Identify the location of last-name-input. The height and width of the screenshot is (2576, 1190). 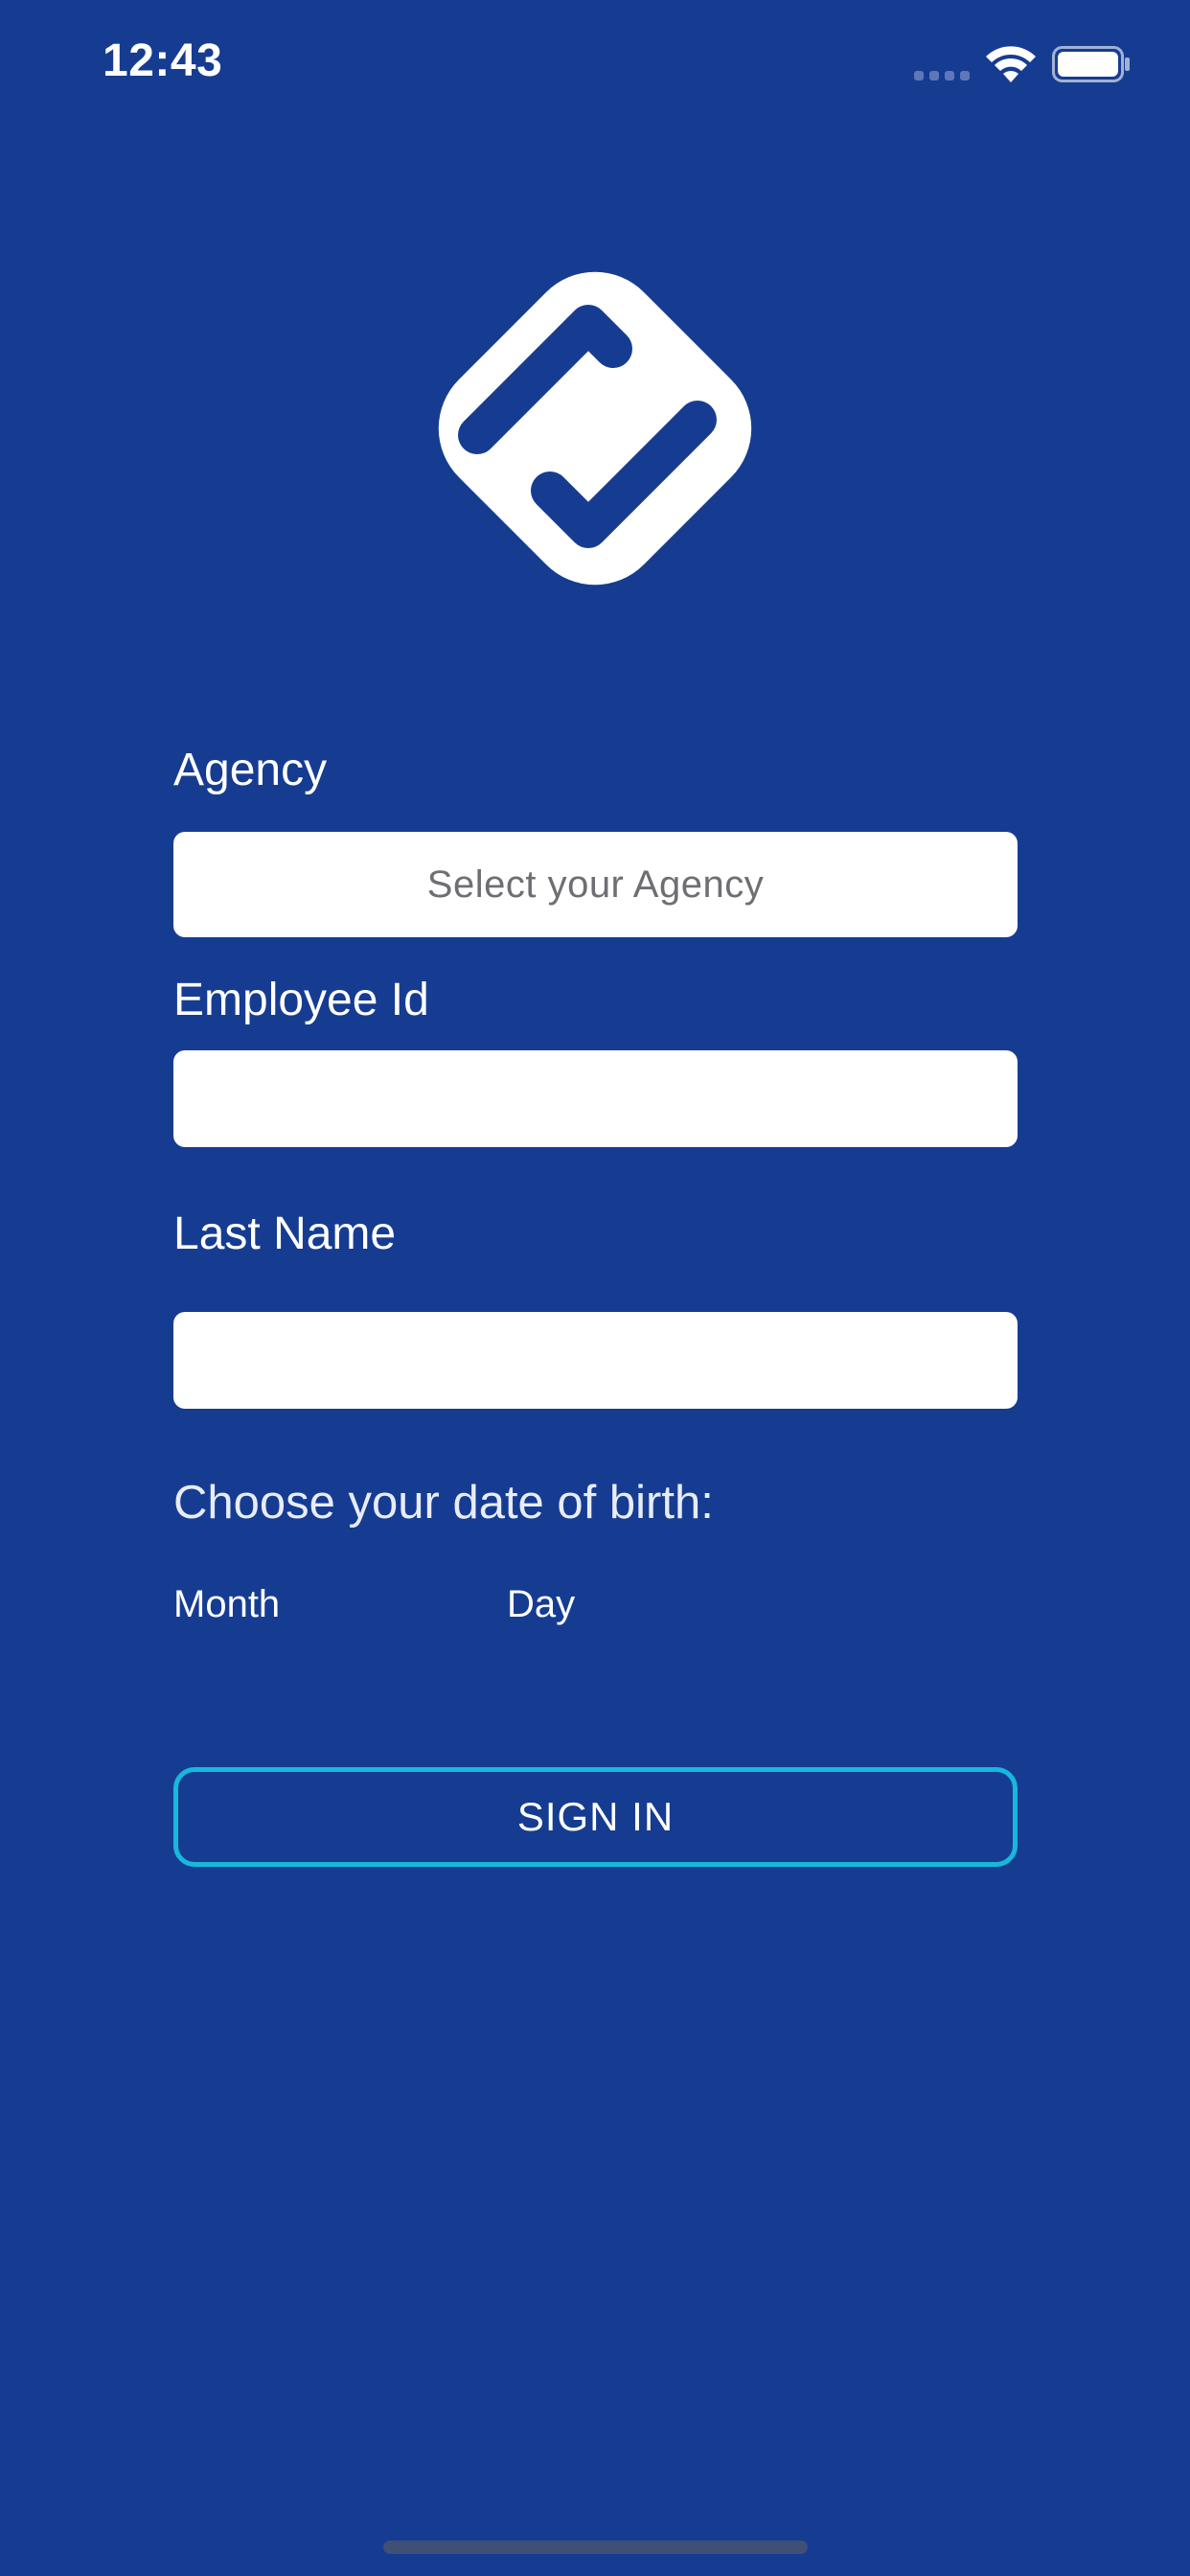
(595, 1360).